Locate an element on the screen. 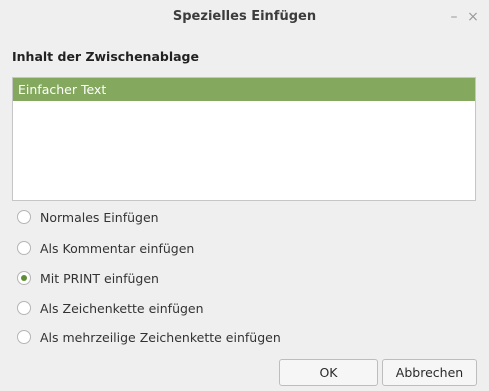  option-paste-as-multiline-string: Als mehrzeilige Zeichenkette einfügen is located at coordinates (149, 337).